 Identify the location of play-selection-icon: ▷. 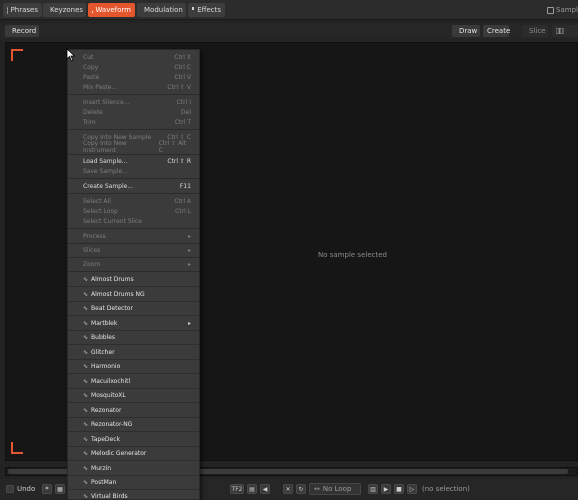
(412, 489).